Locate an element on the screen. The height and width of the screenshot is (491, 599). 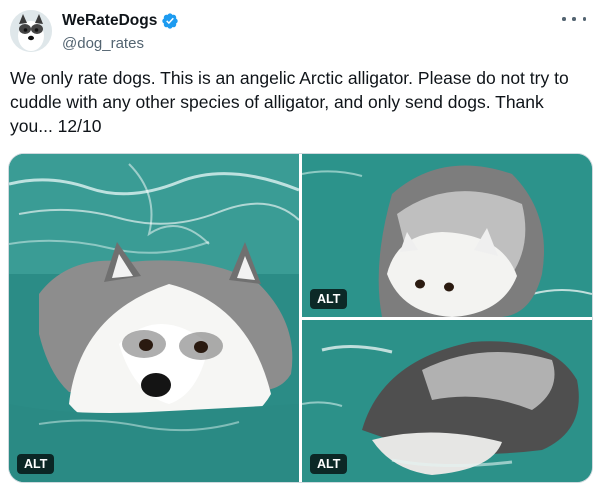
author-display-name: WeRateDogs is located at coordinates (109, 21).